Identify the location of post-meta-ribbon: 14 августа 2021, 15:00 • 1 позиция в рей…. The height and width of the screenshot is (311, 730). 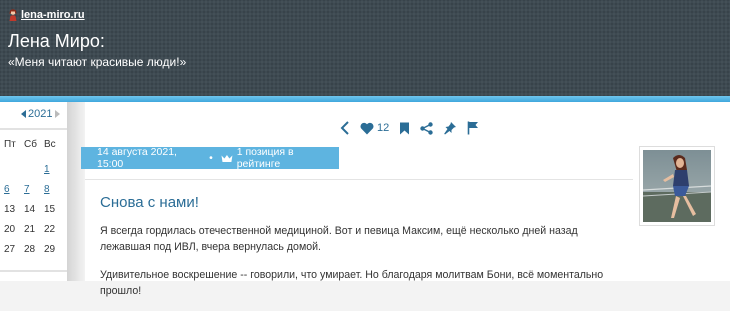
(210, 158).